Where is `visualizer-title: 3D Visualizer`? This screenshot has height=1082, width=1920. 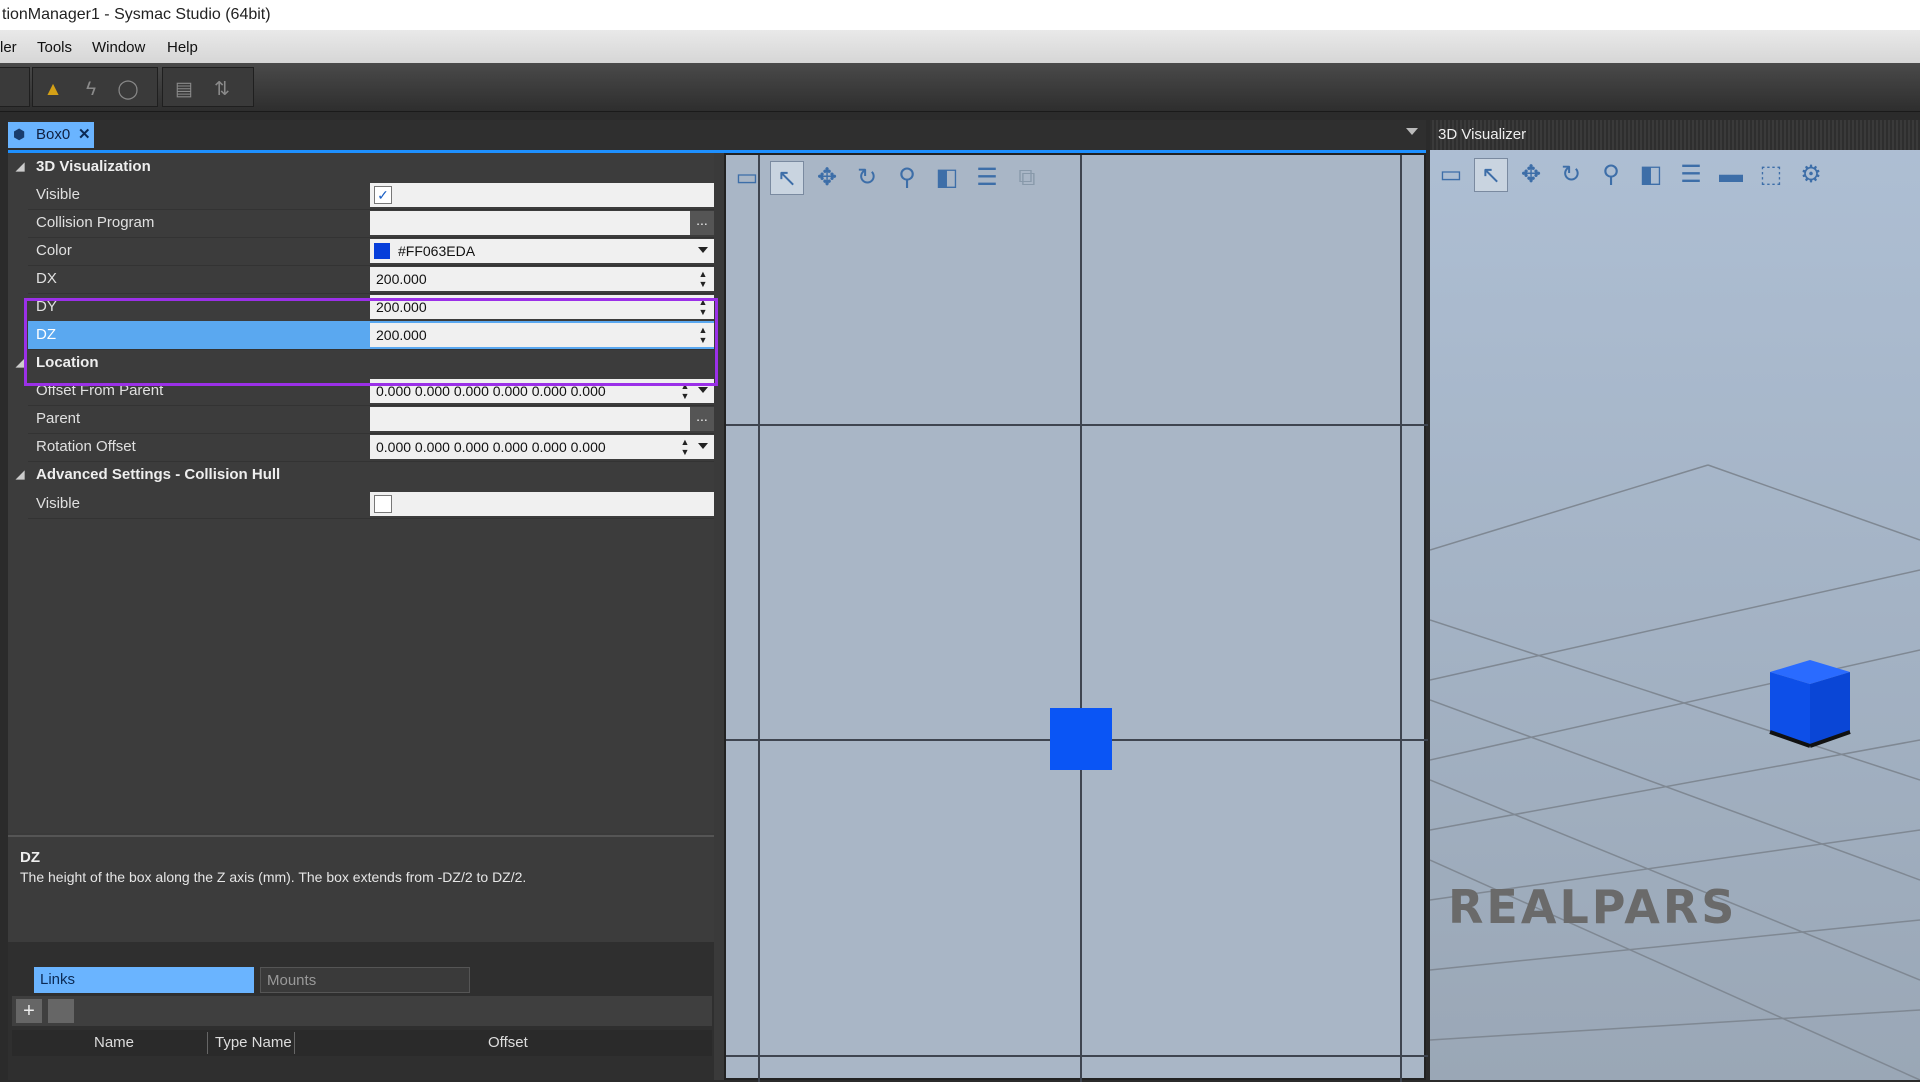
visualizer-title: 3D Visualizer is located at coordinates (1482, 134).